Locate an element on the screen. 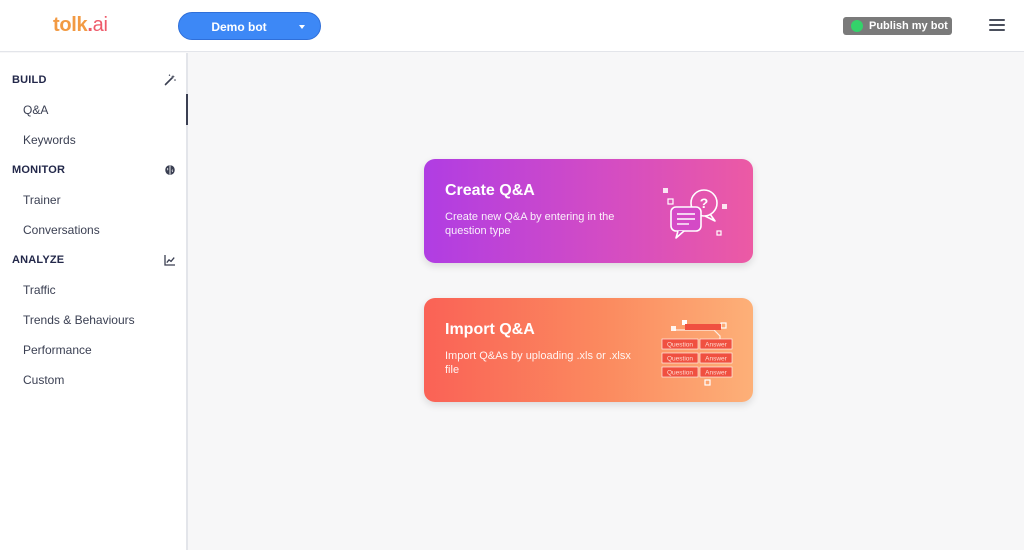  chart-line-icon is located at coordinates (169, 260).